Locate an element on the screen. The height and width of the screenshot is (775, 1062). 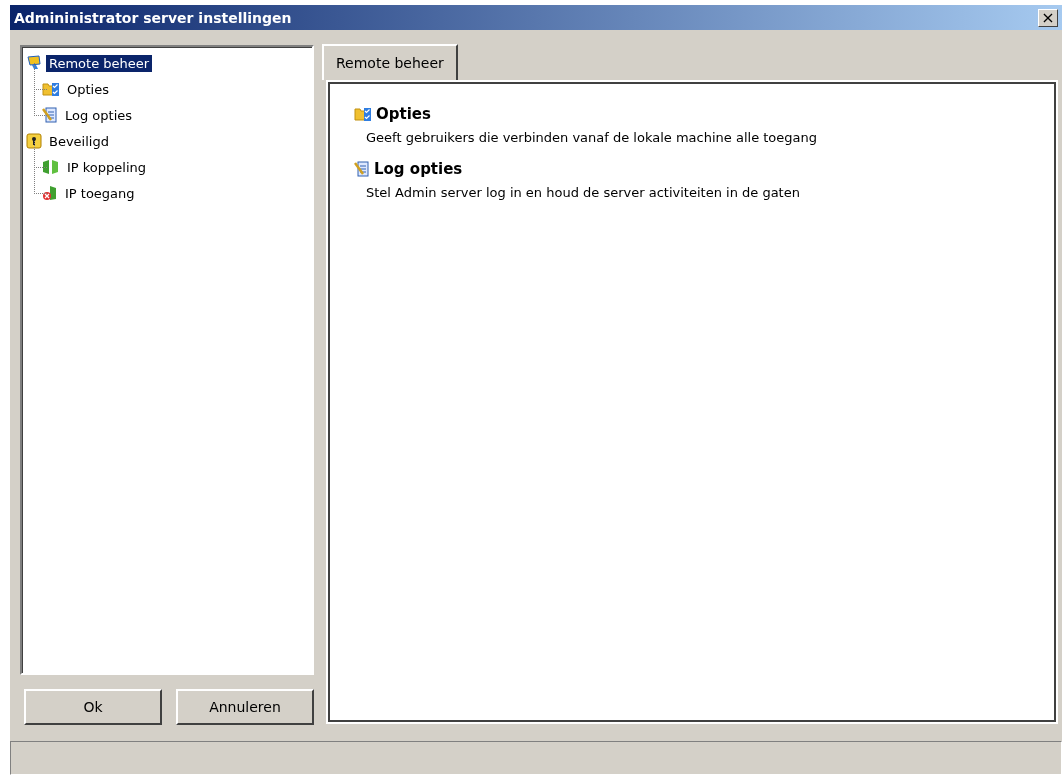
monitor-icon is located at coordinates (34, 63).